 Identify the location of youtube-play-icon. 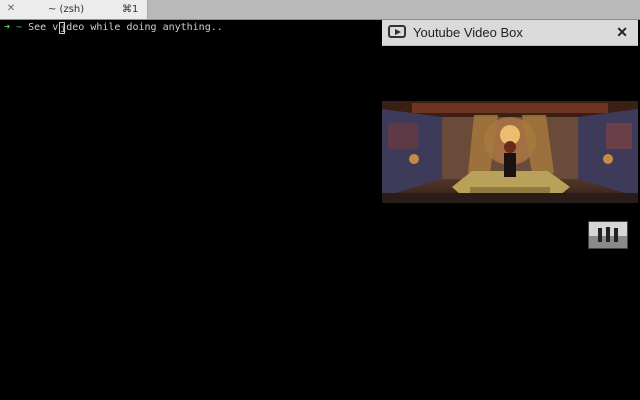
(397, 31).